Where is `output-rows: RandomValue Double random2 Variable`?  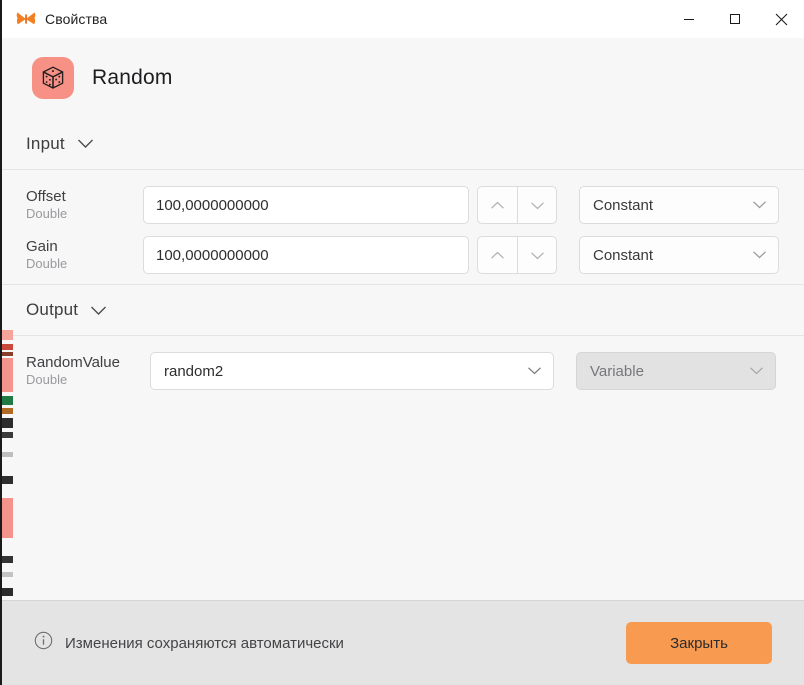 output-rows: RandomValue Double random2 Variable is located at coordinates (403, 368).